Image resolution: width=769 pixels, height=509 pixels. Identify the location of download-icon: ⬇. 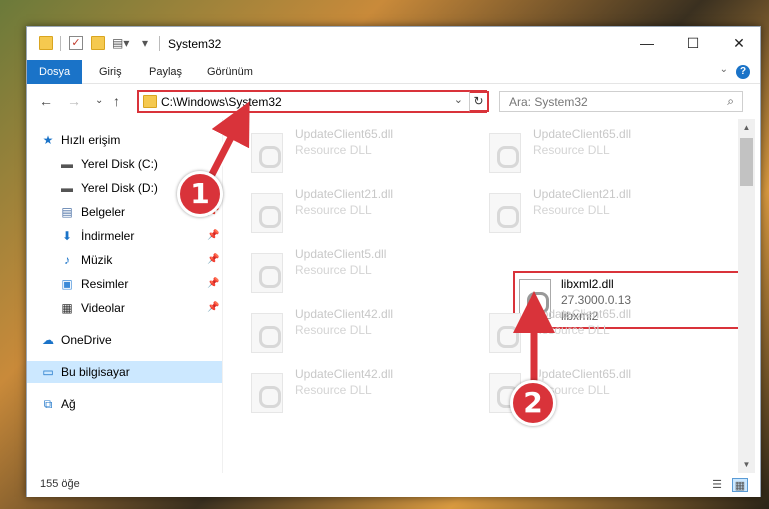
(67, 236).